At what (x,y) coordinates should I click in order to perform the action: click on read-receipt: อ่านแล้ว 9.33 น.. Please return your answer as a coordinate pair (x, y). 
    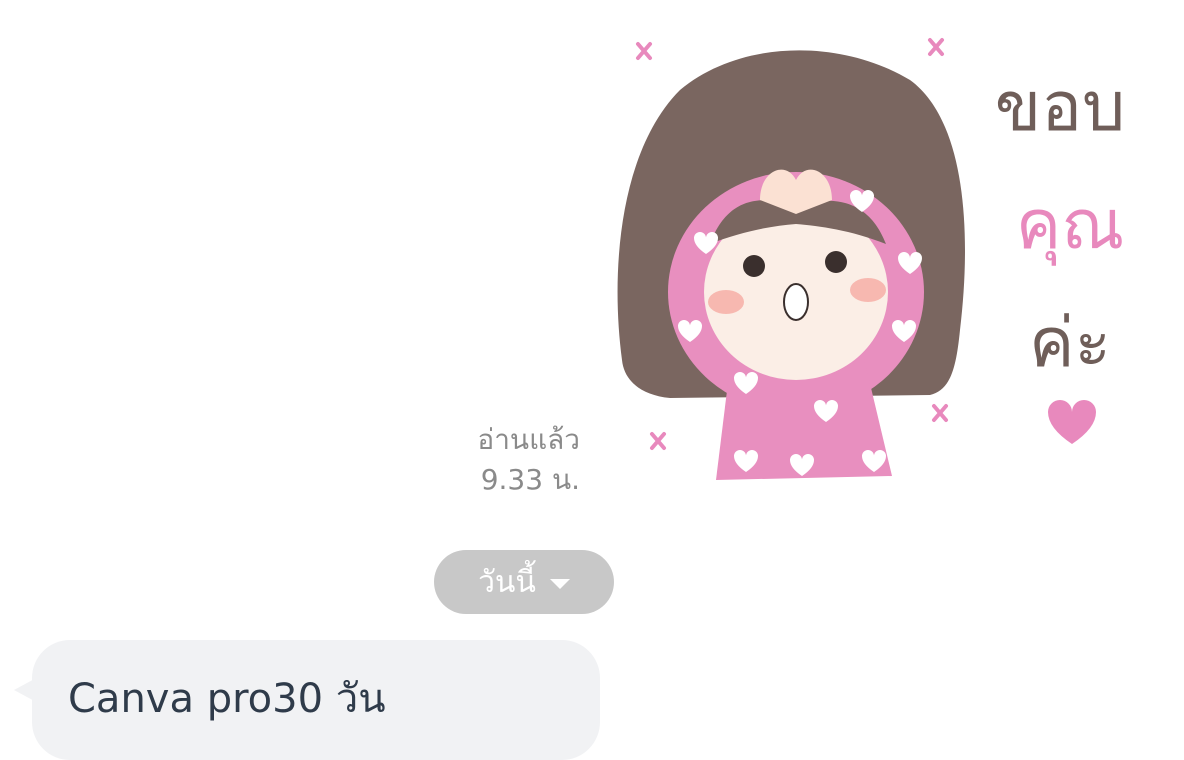
    Looking at the image, I should click on (510, 460).